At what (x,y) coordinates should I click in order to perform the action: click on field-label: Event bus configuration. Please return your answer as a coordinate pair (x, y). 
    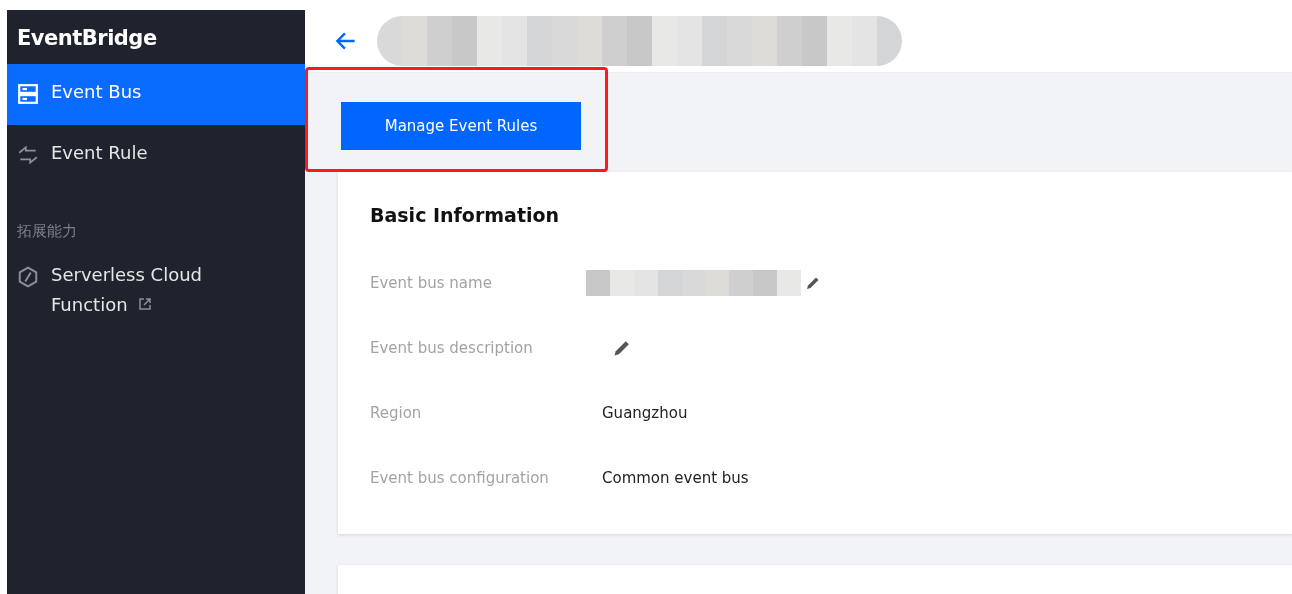
    Looking at the image, I should click on (460, 477).